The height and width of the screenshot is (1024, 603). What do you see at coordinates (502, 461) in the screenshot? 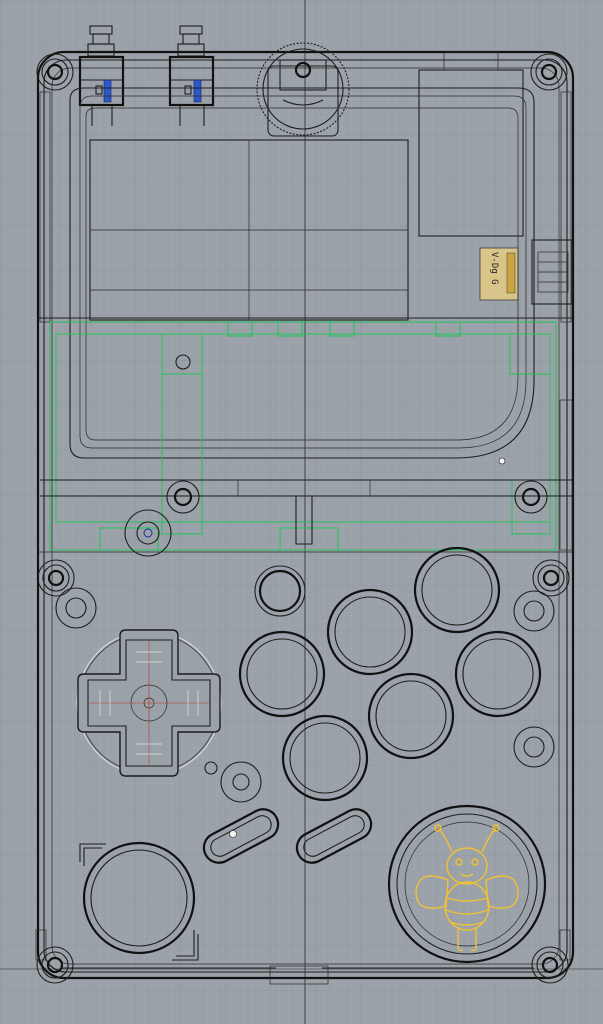
I see `led-hole` at bounding box center [502, 461].